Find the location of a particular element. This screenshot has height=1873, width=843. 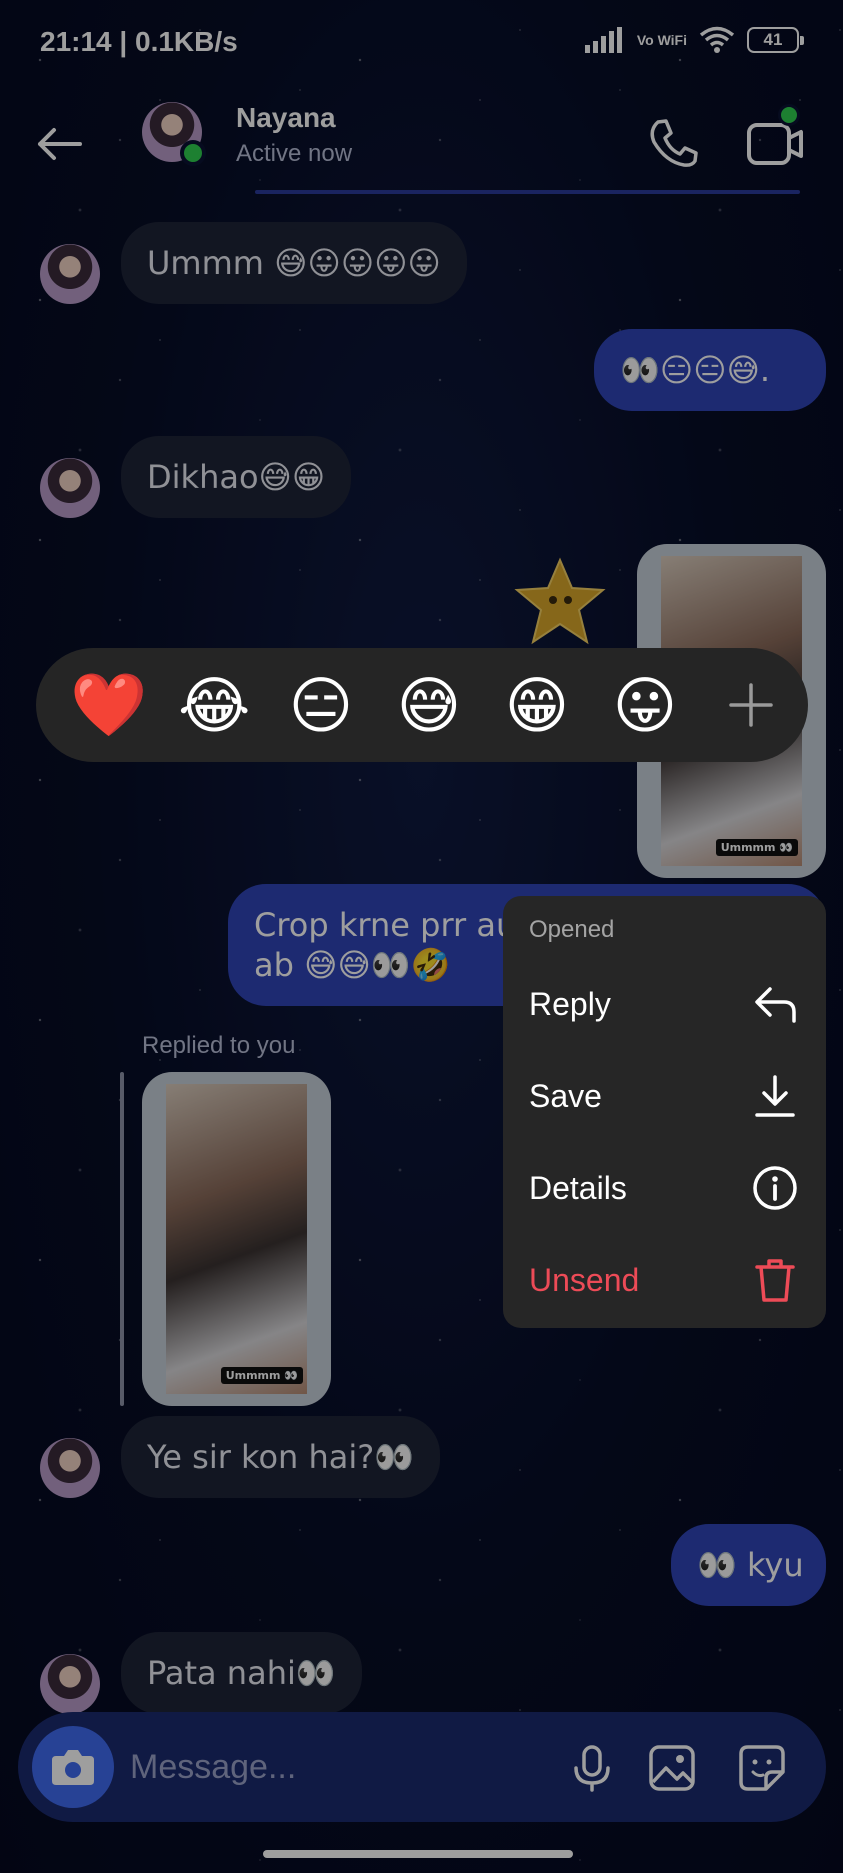

video-active-dot is located at coordinates (789, 115).